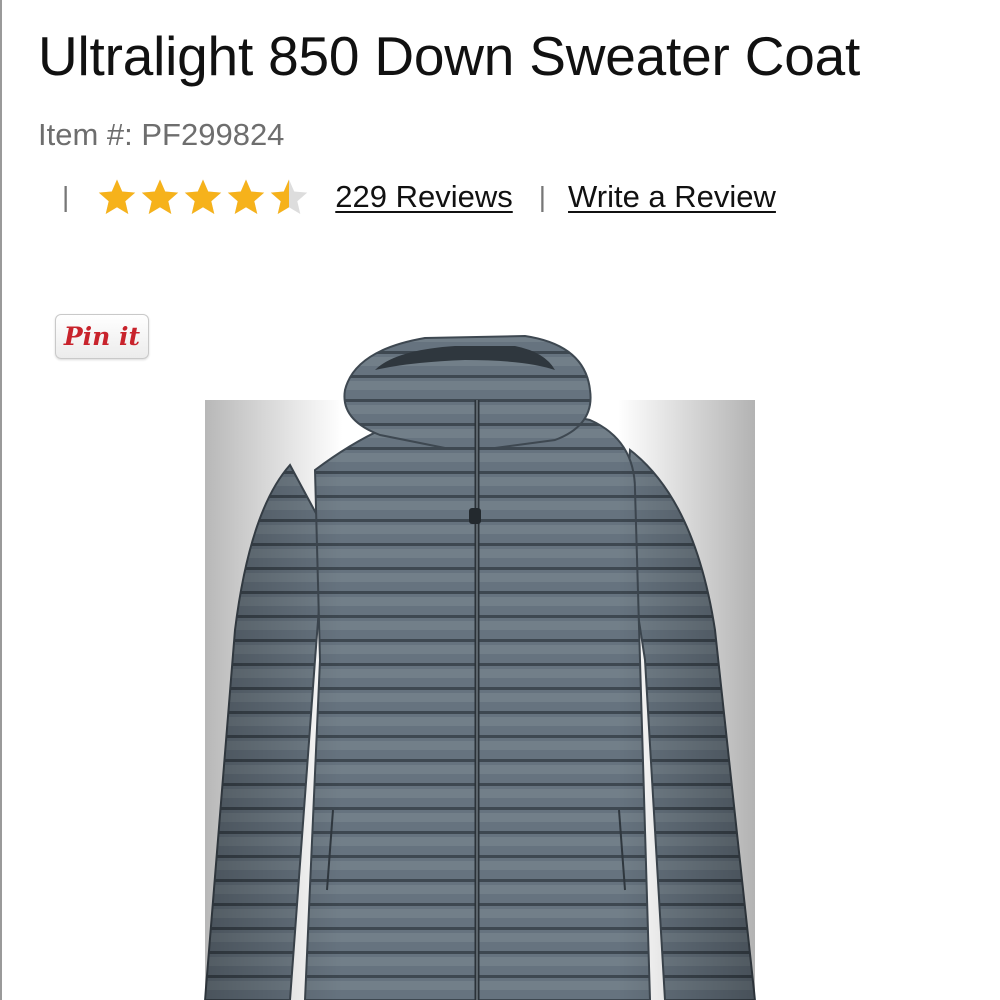 The image size is (1000, 1000). What do you see at coordinates (672, 197) in the screenshot?
I see `write-review-link: Write a Review` at bounding box center [672, 197].